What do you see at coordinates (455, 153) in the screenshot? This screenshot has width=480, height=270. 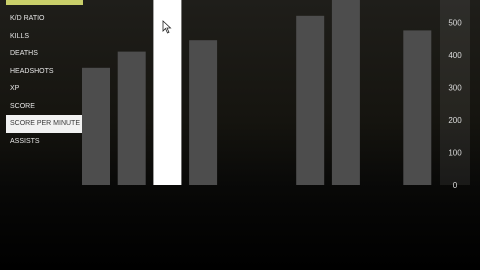 I see `y-tick-label: 100` at bounding box center [455, 153].